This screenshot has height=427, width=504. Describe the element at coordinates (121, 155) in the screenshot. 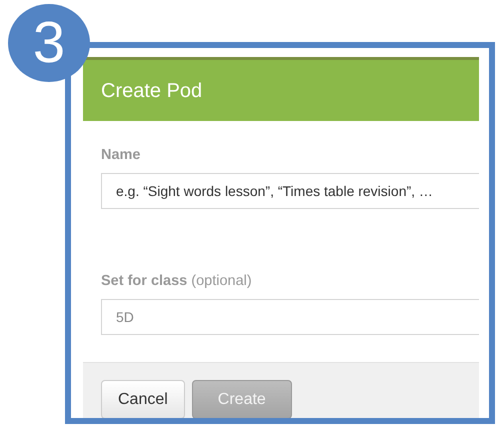

I see `field-label: Name` at that location.